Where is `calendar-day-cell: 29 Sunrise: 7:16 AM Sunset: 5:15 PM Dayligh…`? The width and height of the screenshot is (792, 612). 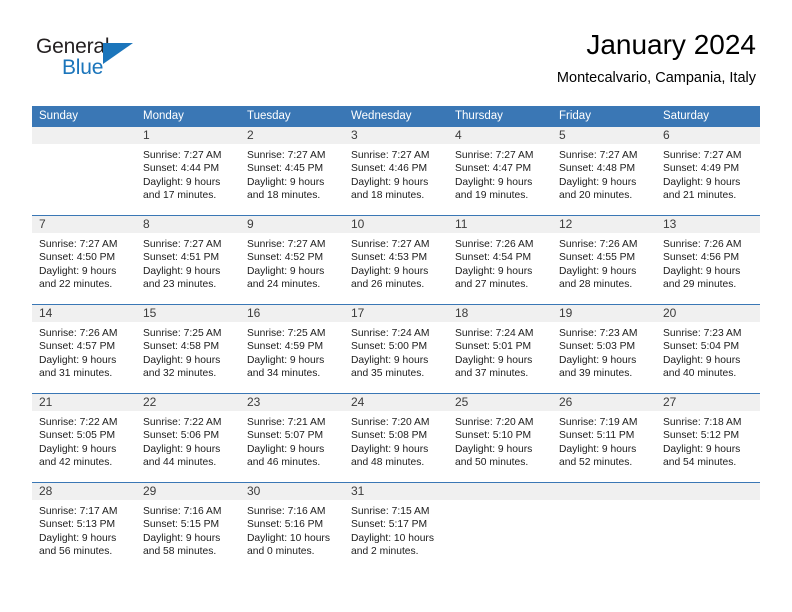
calendar-day-cell: 29 Sunrise: 7:16 AM Sunset: 5:15 PM Dayligh… is located at coordinates (188, 526).